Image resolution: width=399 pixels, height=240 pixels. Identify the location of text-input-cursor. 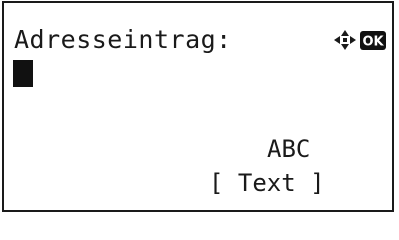
(23, 73).